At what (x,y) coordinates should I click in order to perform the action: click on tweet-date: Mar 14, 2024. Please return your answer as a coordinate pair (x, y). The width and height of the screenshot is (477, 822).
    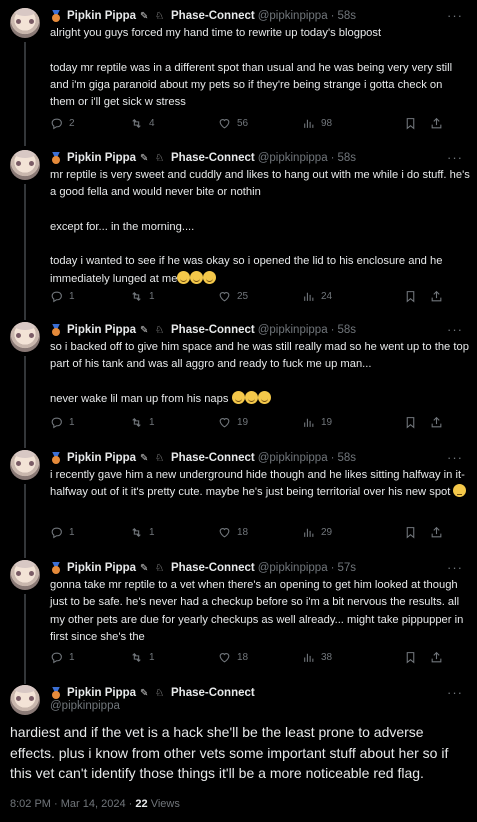
    Looking at the image, I should click on (93, 804).